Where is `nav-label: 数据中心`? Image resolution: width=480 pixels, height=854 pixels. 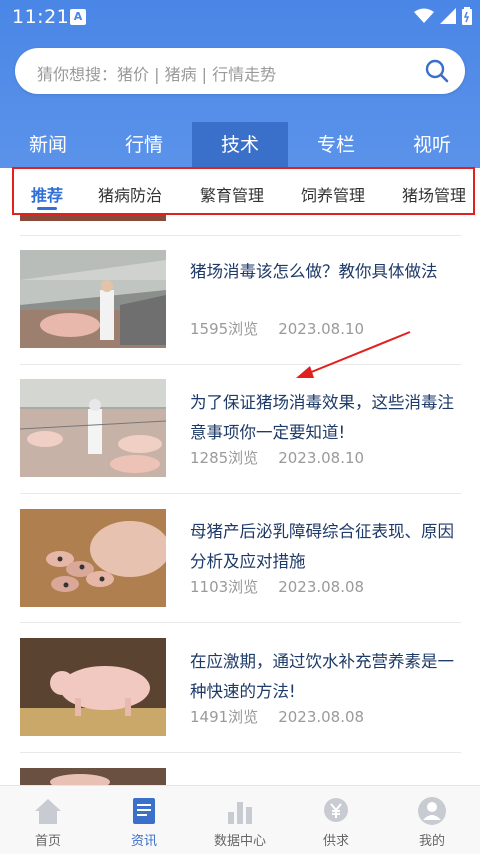 nav-label: 数据中心 is located at coordinates (239, 841).